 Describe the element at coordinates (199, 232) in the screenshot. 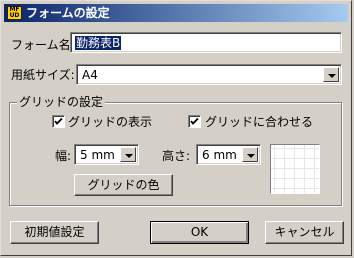

I see `ok-button: OK` at that location.